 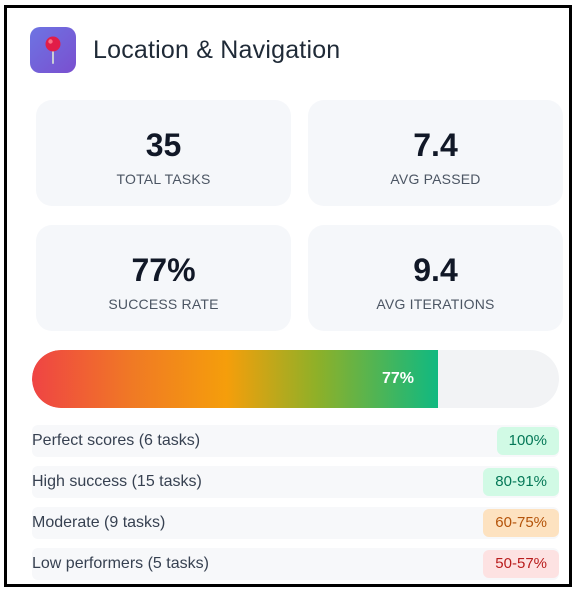 What do you see at coordinates (163, 304) in the screenshot?
I see `stat-label: SUCCESS RATE` at bounding box center [163, 304].